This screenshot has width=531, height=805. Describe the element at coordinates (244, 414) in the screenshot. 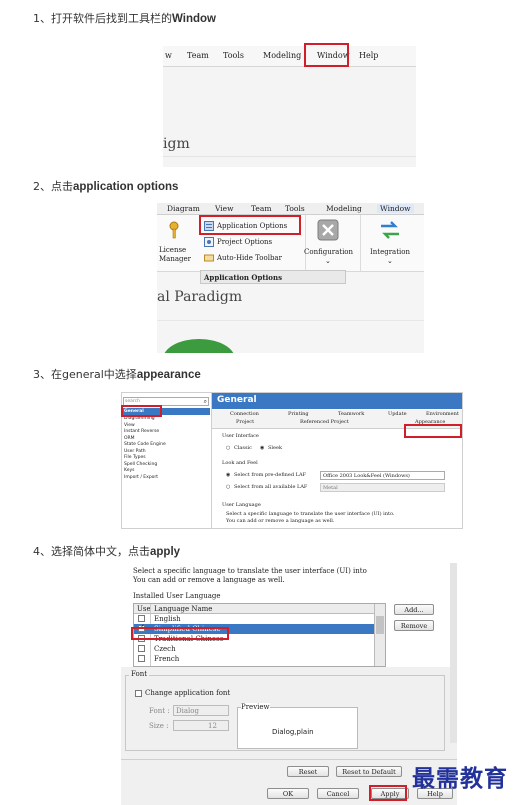

I see `tab-connection: Connection` at that location.